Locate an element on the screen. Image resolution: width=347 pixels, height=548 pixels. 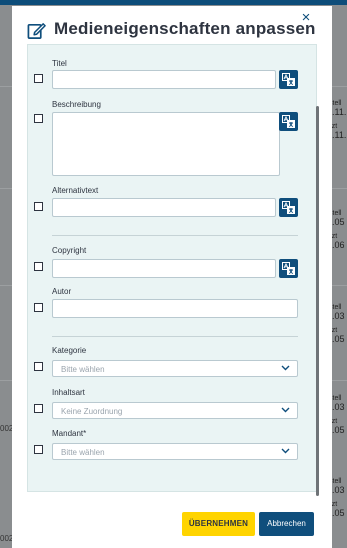
copyright-translate-button is located at coordinates (288, 268).